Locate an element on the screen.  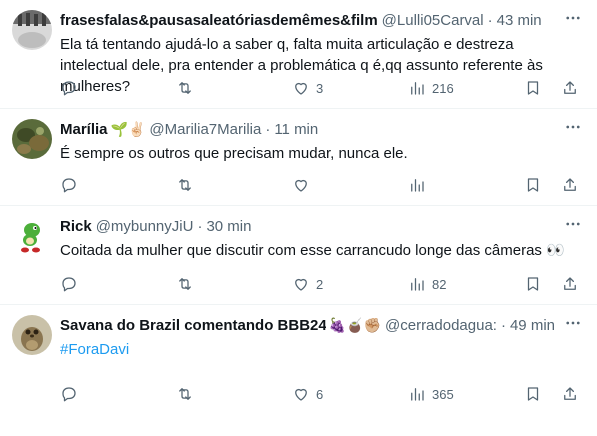
like-count: 6 is located at coordinates (320, 394).